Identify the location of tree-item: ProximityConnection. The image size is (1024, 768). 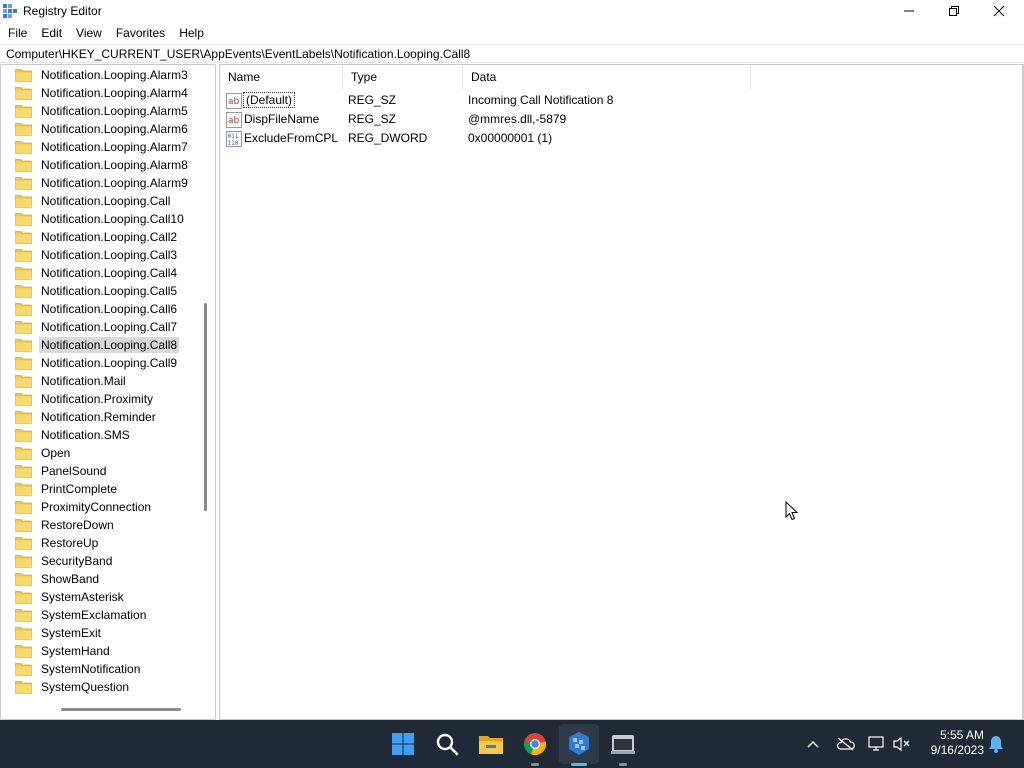
(84, 507).